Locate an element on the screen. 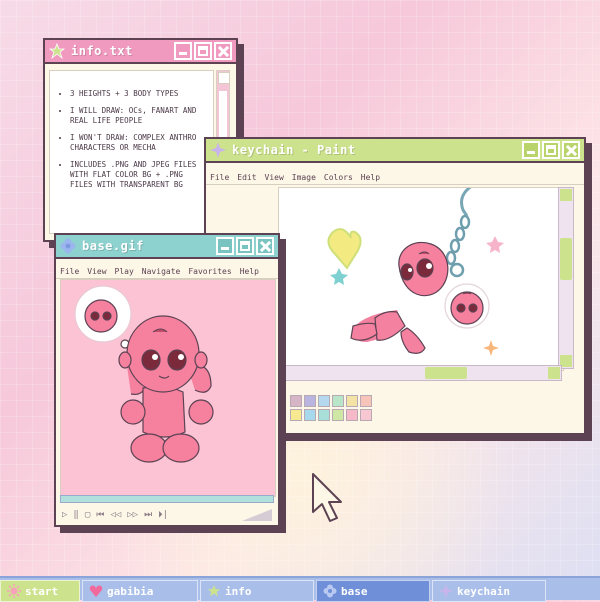 The height and width of the screenshot is (602, 600). taskbar-label: info is located at coordinates (238, 591).